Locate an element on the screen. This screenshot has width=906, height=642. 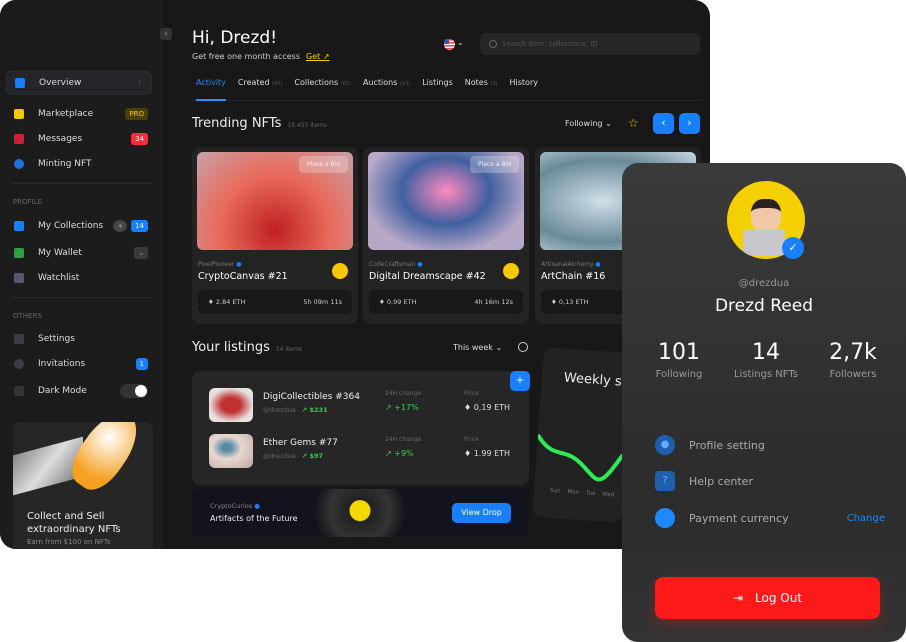
wallet-icon is located at coordinates (19, 253).